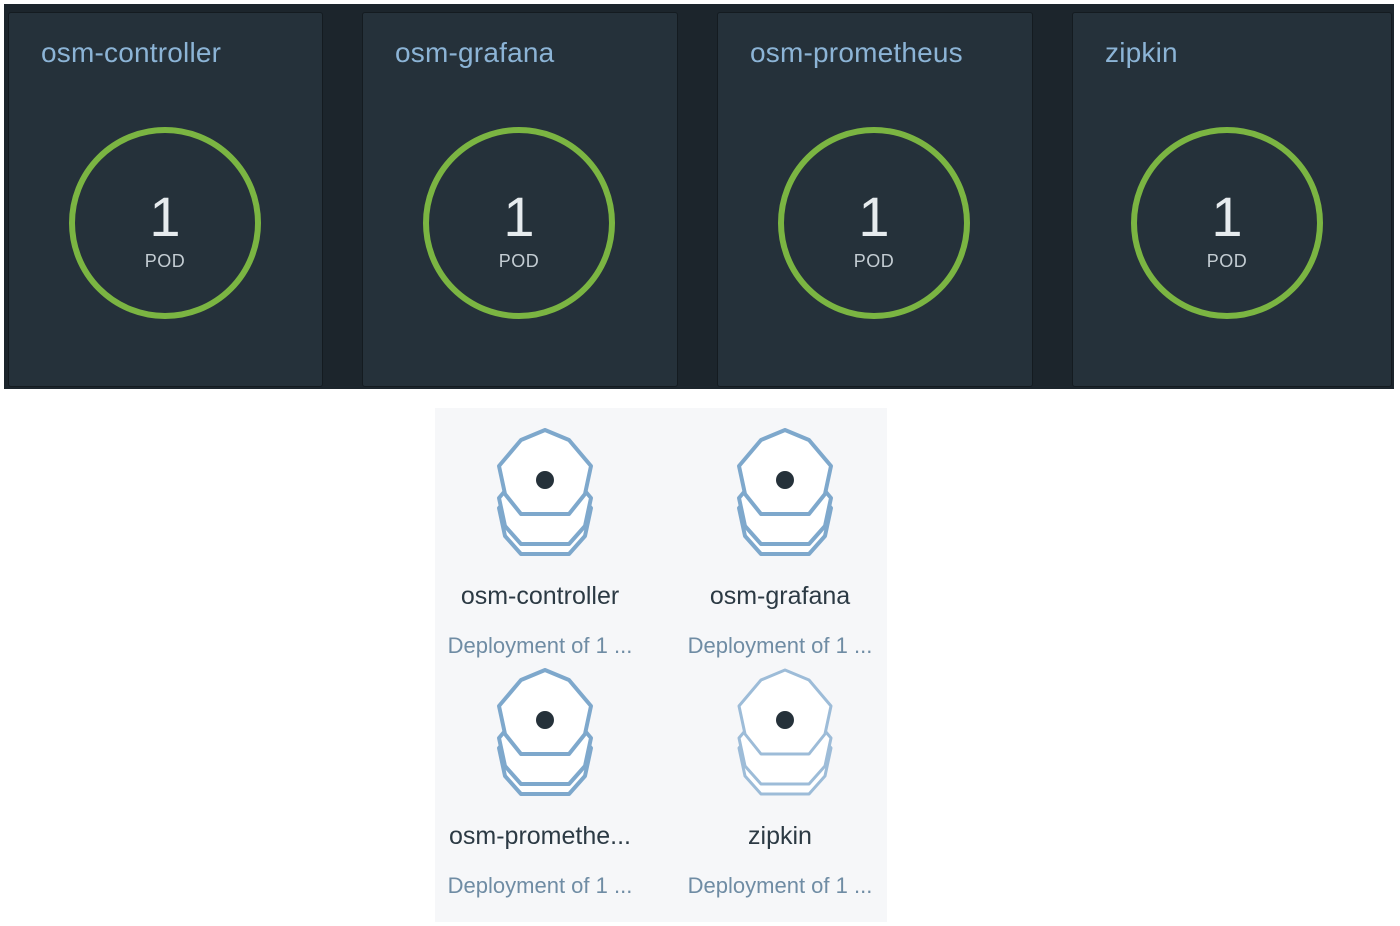 The image size is (1400, 926). What do you see at coordinates (1141, 52) in the screenshot?
I see `card-title: zipkin` at bounding box center [1141, 52].